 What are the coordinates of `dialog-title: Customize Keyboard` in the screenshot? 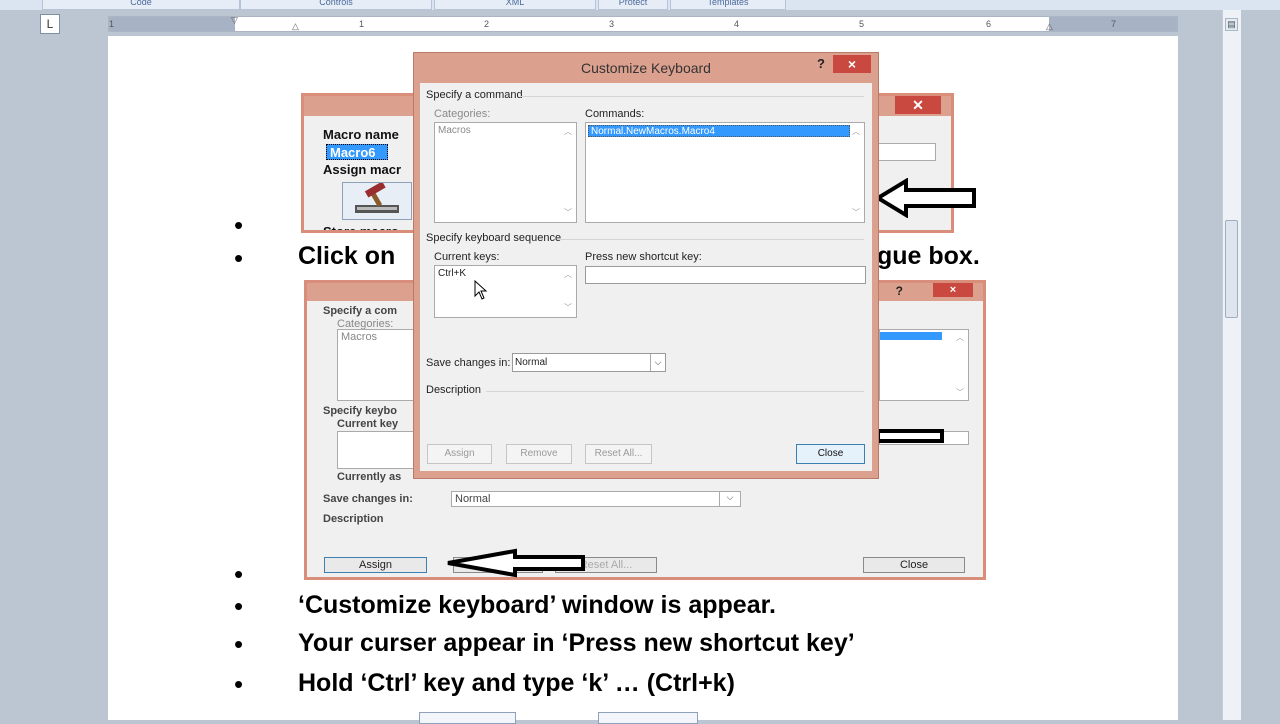 It's located at (646, 68).